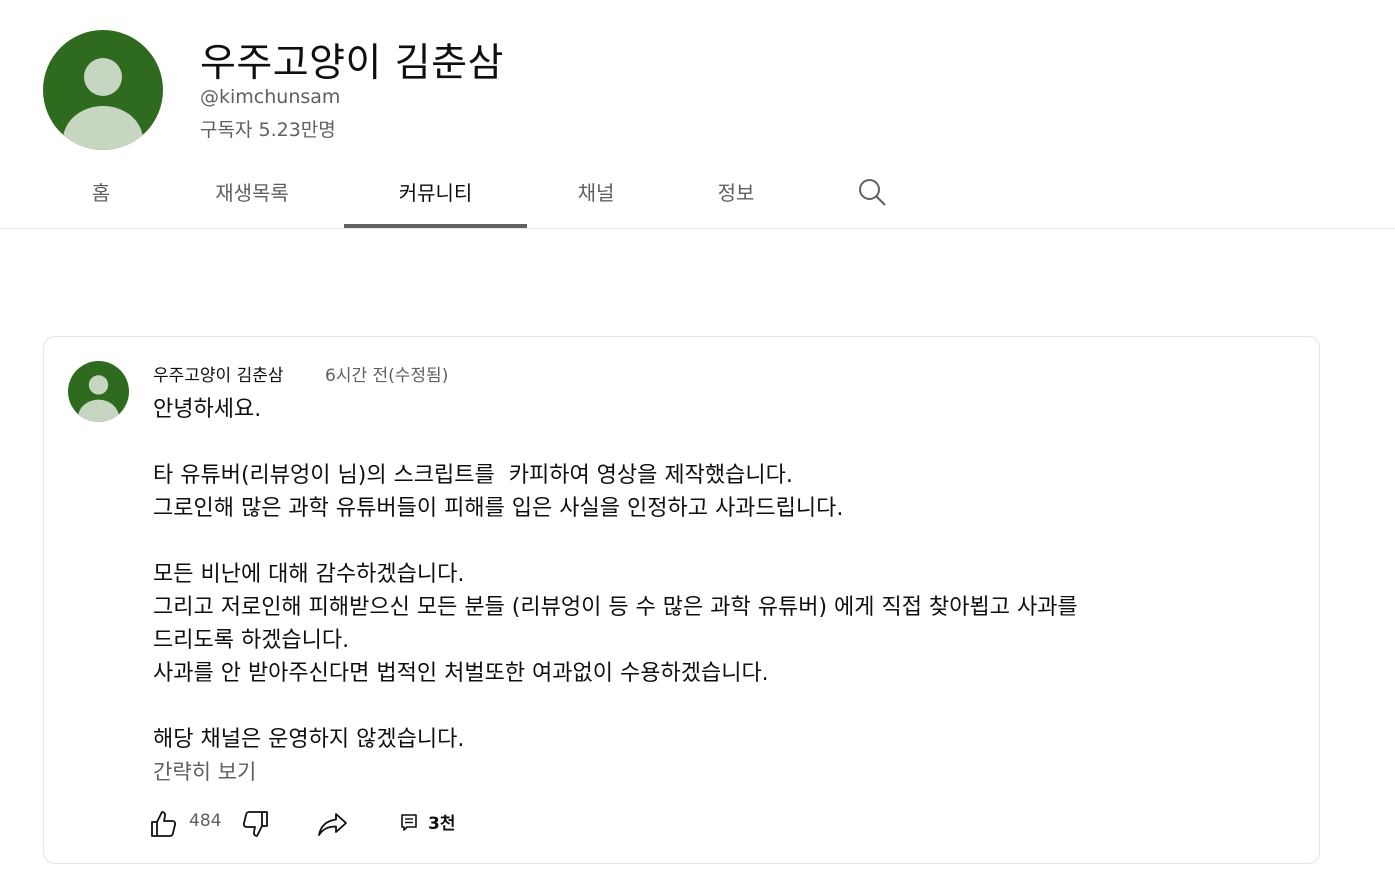 This screenshot has width=1395, height=882. I want to click on like-button, so click(164, 824).